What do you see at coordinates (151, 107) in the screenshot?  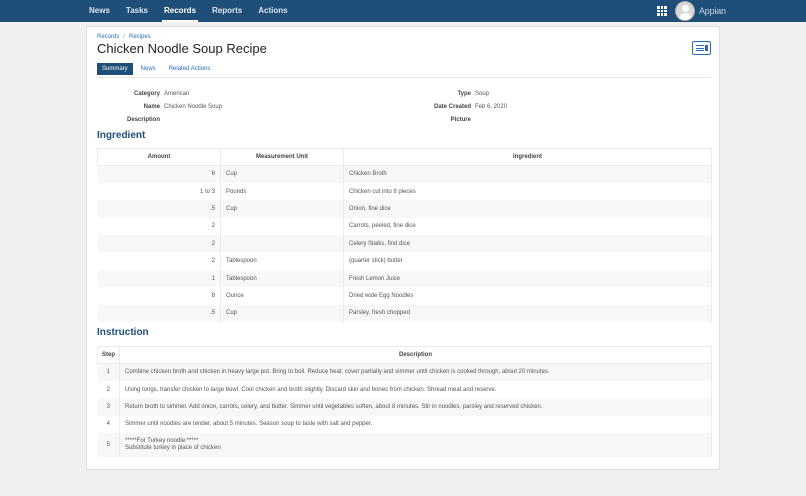 I see `name-label: Name` at bounding box center [151, 107].